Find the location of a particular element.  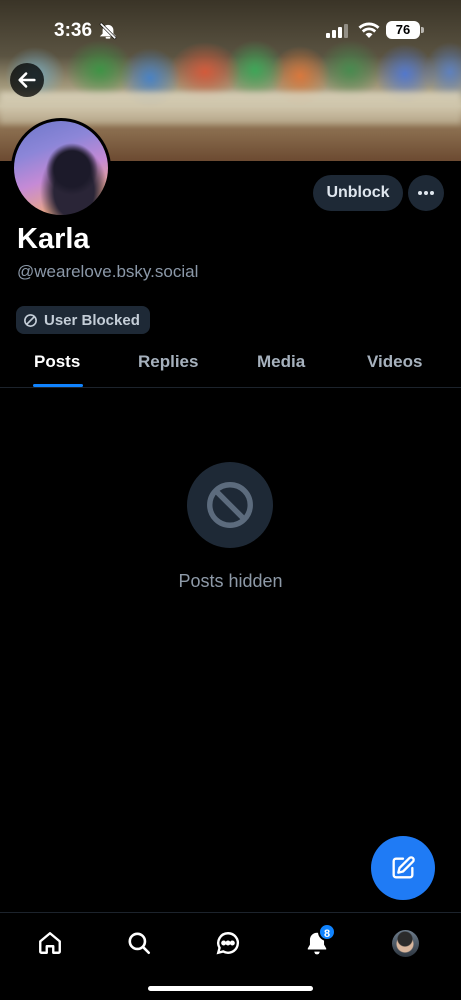

tab-videos: Videos is located at coordinates (394, 362).